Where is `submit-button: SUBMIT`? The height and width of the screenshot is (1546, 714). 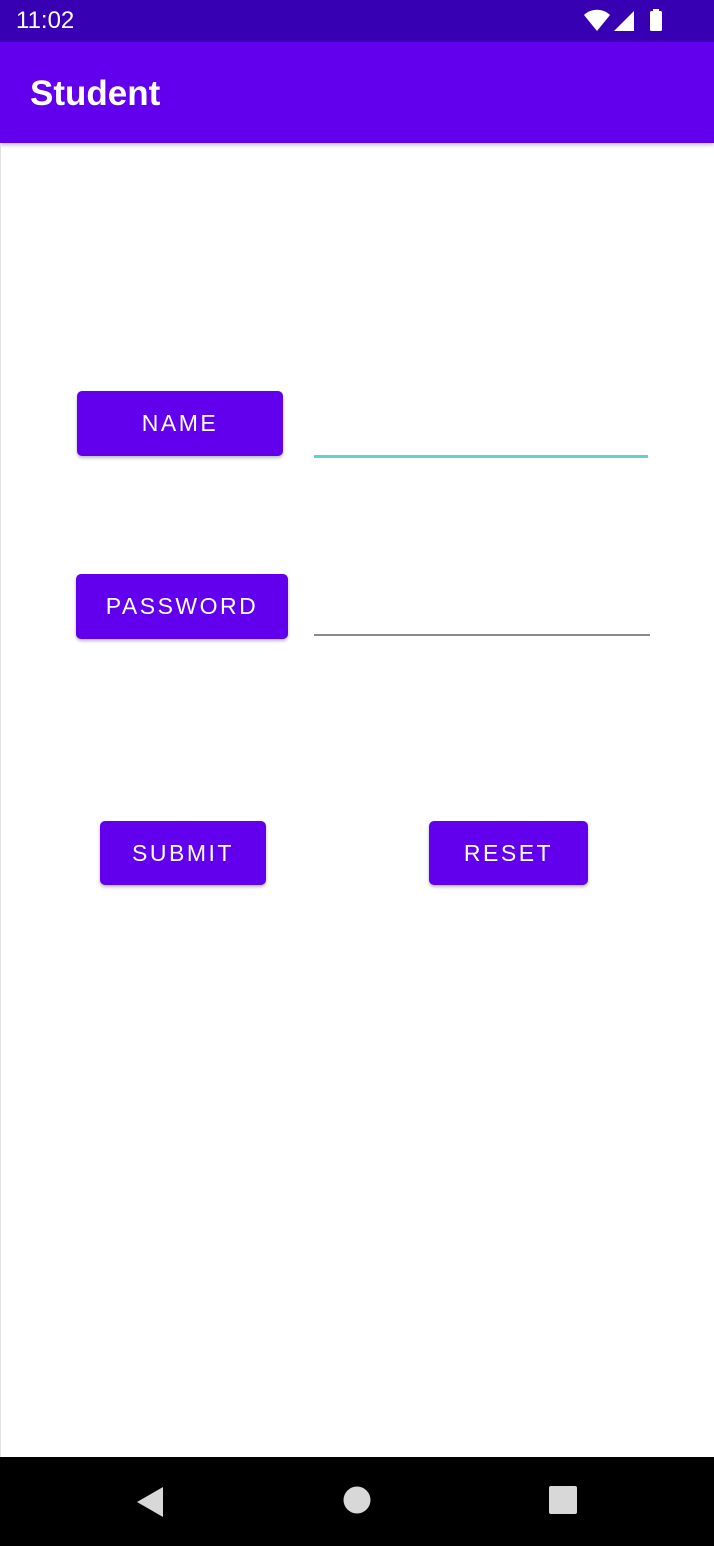
submit-button: SUBMIT is located at coordinates (183, 853).